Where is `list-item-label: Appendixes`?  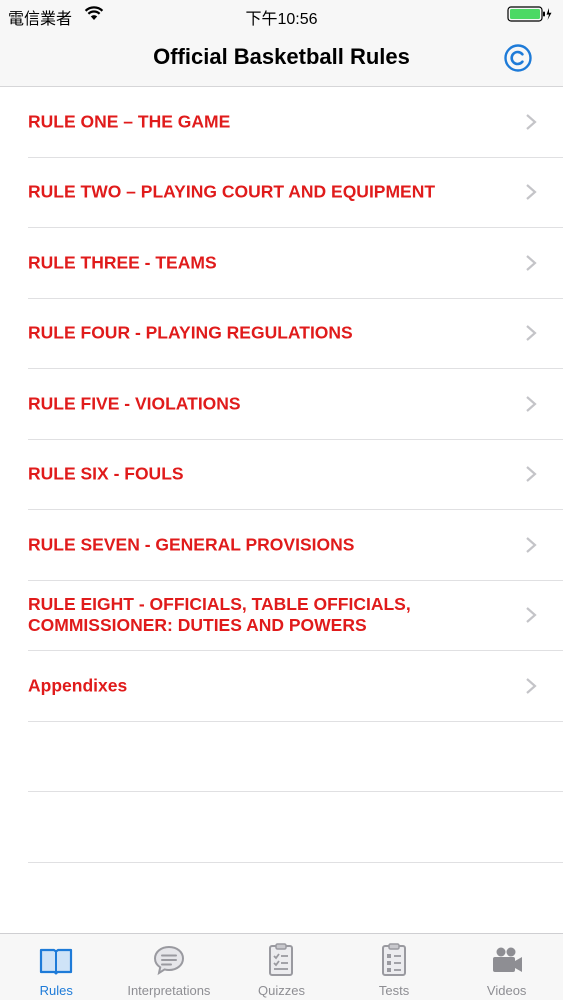
list-item-label: Appendixes is located at coordinates (78, 685).